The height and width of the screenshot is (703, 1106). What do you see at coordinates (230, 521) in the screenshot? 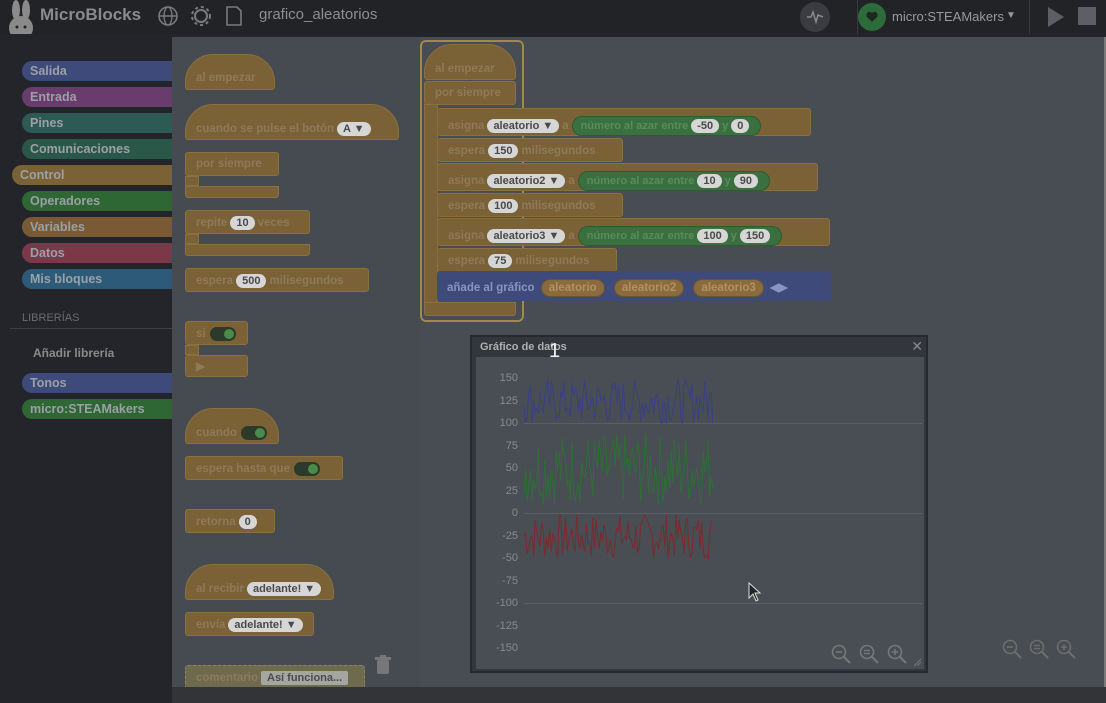
I see `block-return: retorna 0` at bounding box center [230, 521].